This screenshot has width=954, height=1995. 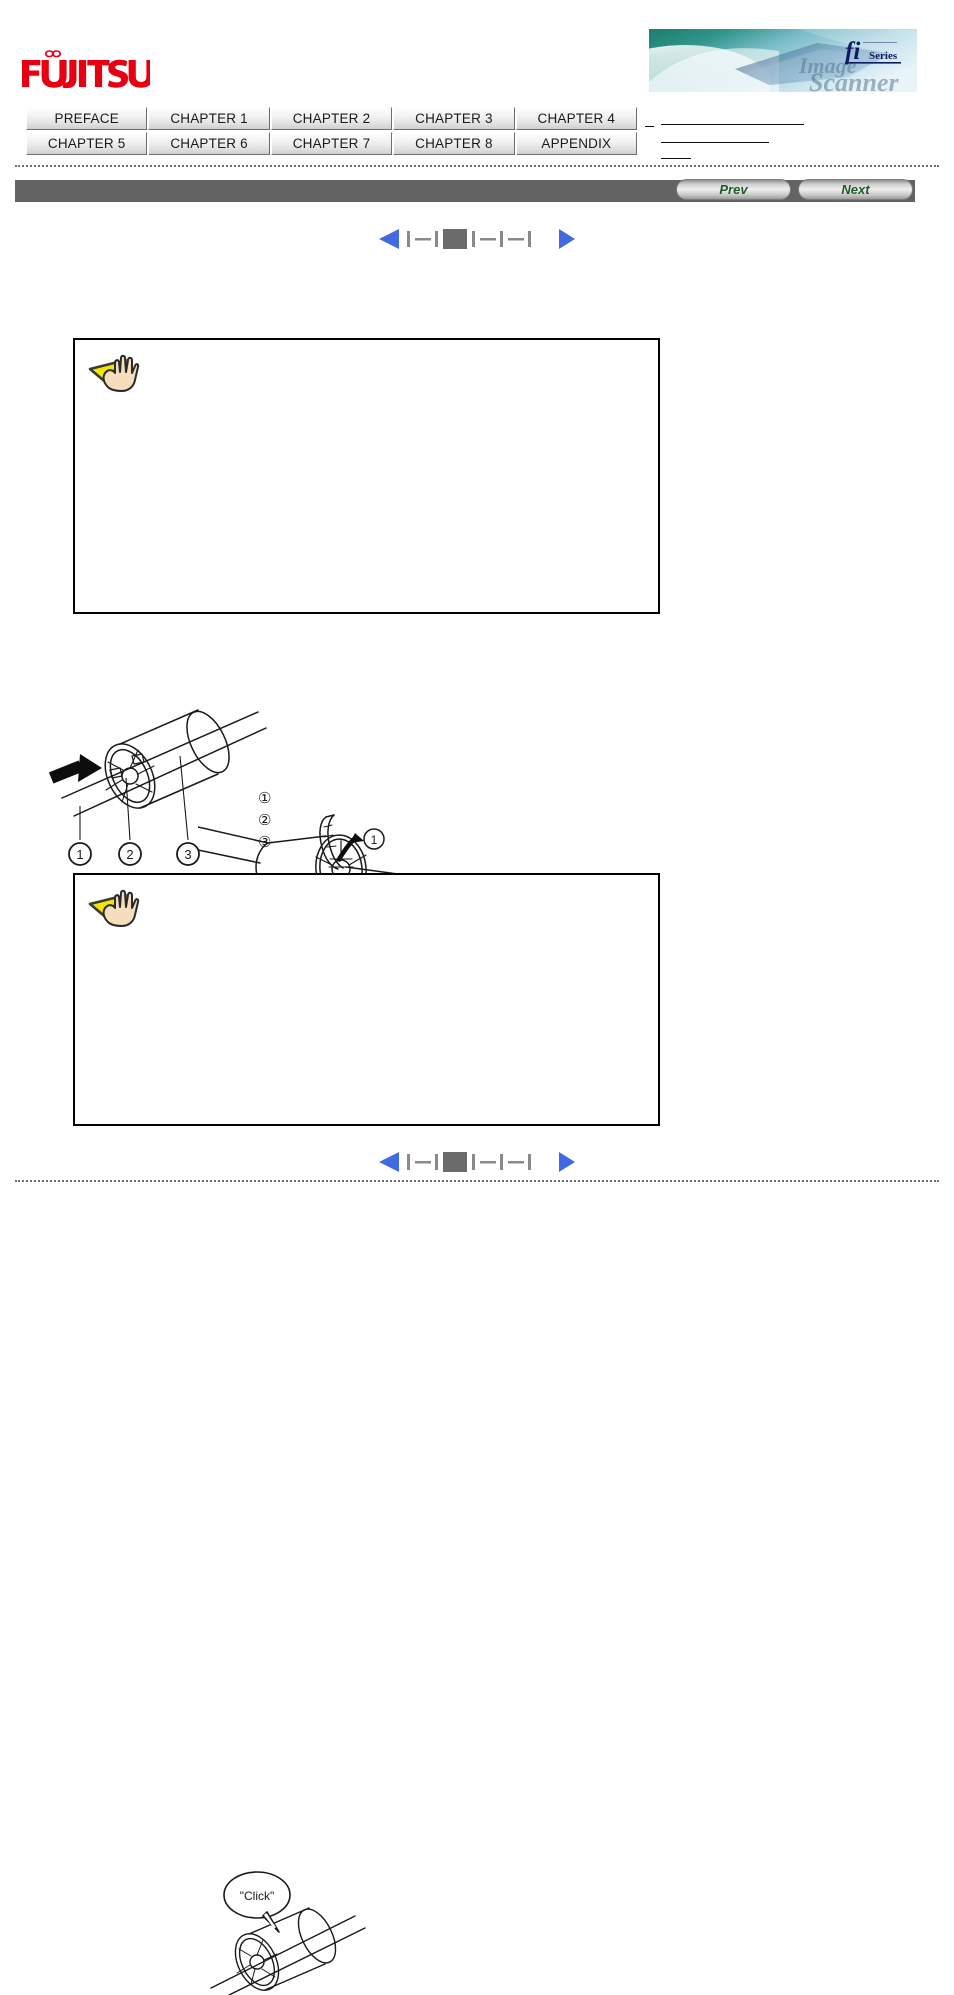 I want to click on header-connector-dash, so click(x=649, y=126).